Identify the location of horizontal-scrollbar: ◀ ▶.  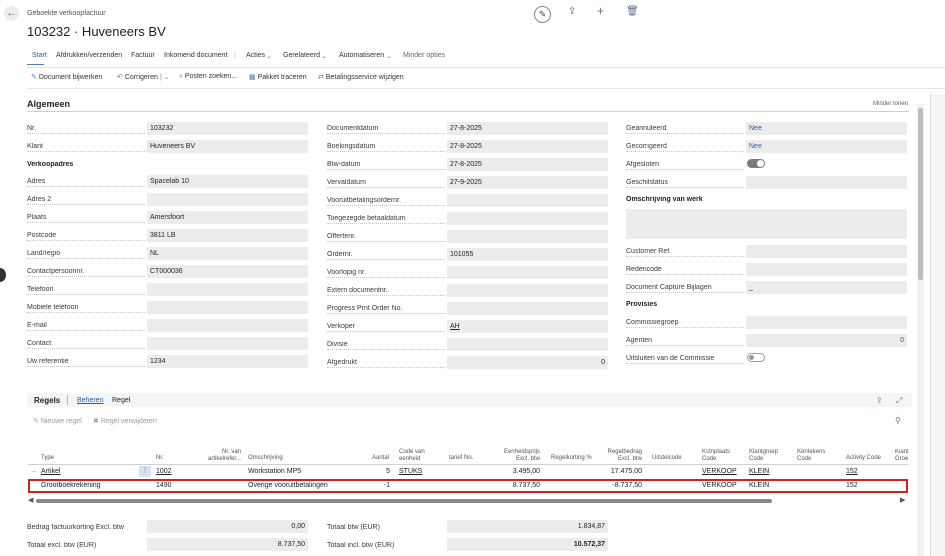
(468, 500).